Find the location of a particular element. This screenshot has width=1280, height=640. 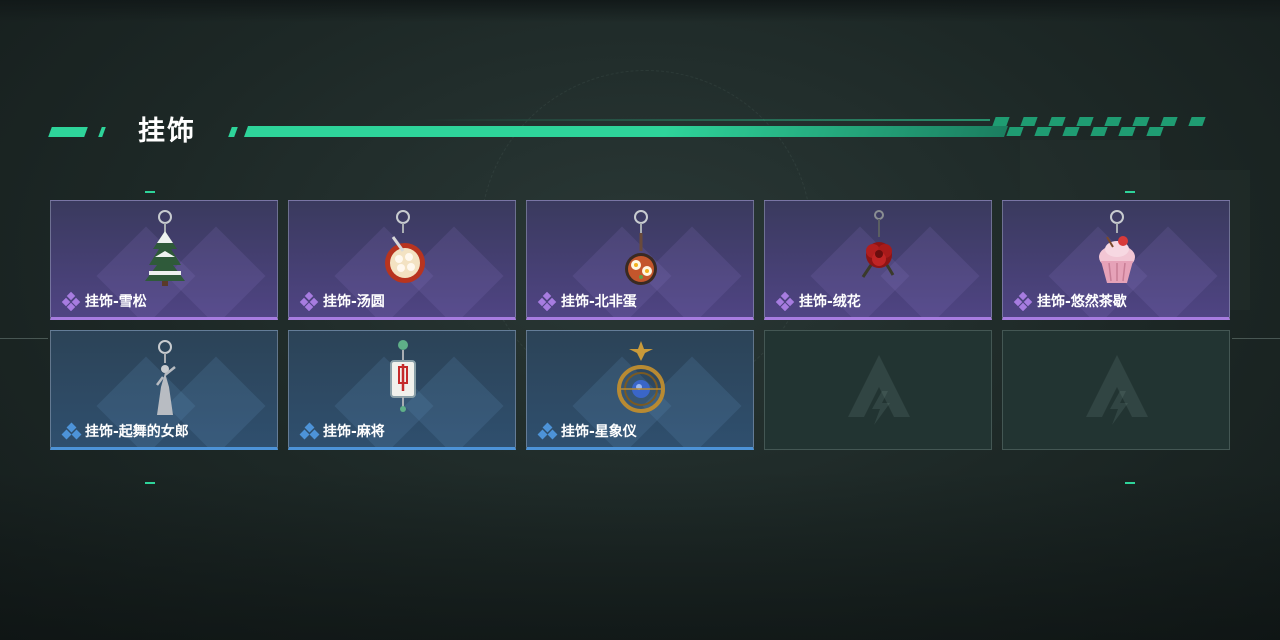

section-title: 挂饰 is located at coordinates (167, 131).